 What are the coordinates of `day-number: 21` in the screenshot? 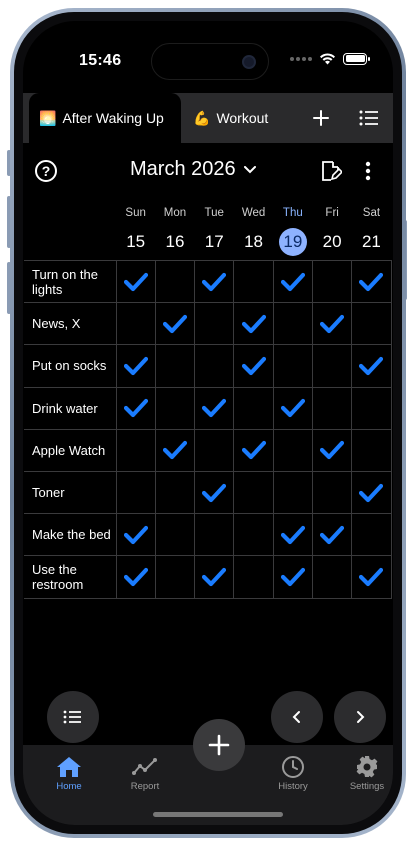 It's located at (371, 242).